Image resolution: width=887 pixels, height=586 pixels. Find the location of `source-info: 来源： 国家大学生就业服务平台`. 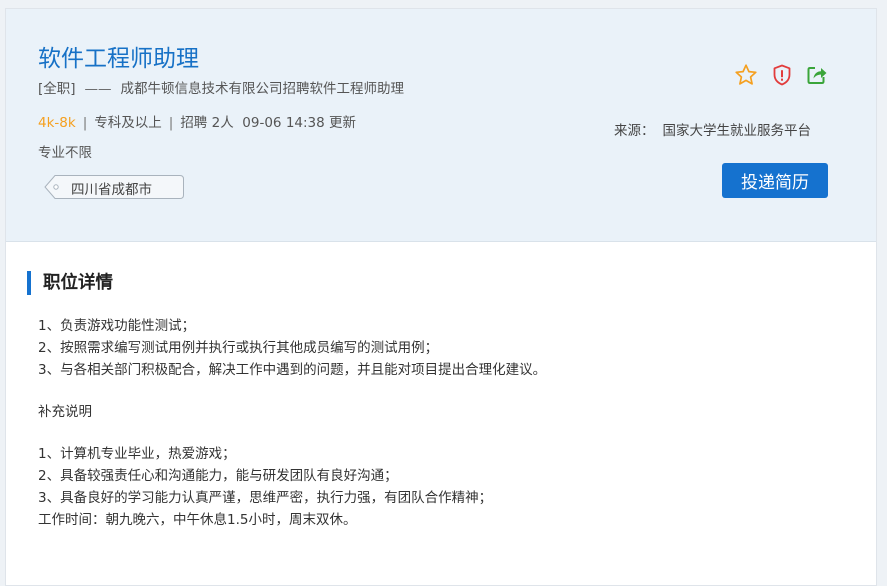

source-info: 来源： 国家大学生就业服务平台 is located at coordinates (712, 129).